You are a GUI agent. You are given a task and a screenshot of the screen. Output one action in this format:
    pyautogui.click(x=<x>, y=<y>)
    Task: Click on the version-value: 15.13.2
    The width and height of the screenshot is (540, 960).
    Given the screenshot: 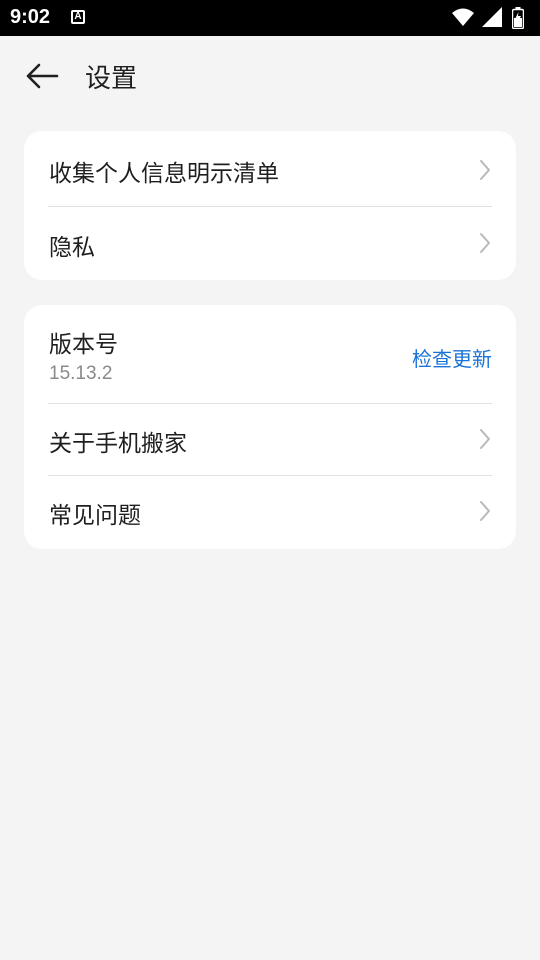 What is the action you would take?
    pyautogui.click(x=81, y=373)
    